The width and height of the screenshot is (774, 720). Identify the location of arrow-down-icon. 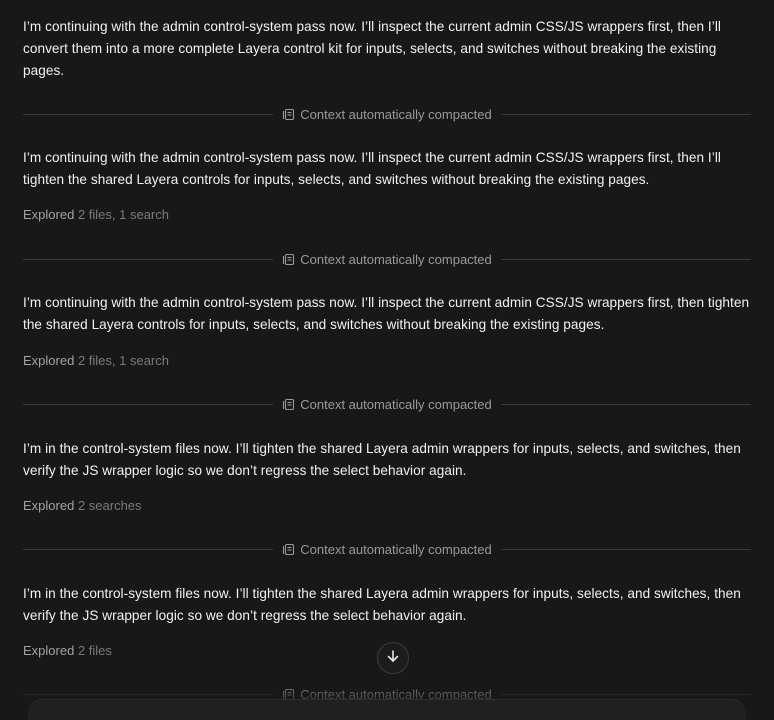
(393, 658).